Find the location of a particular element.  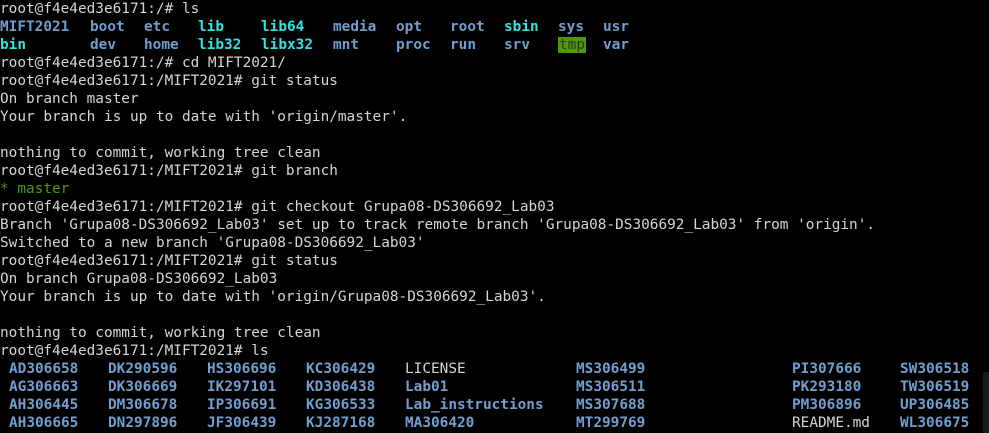

ls-entry: srv is located at coordinates (517, 45).